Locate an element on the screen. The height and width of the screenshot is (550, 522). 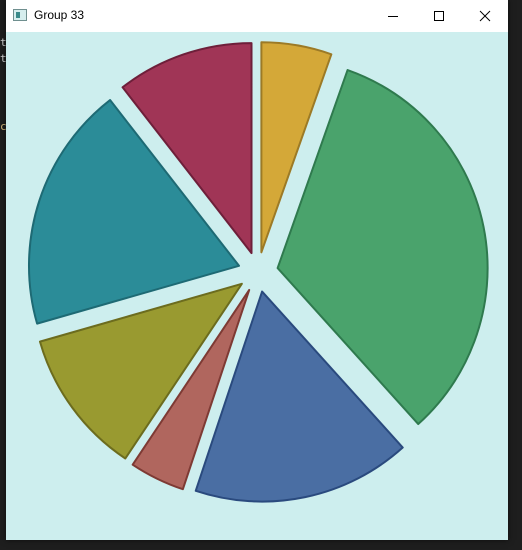
close-icon is located at coordinates (485, 16).